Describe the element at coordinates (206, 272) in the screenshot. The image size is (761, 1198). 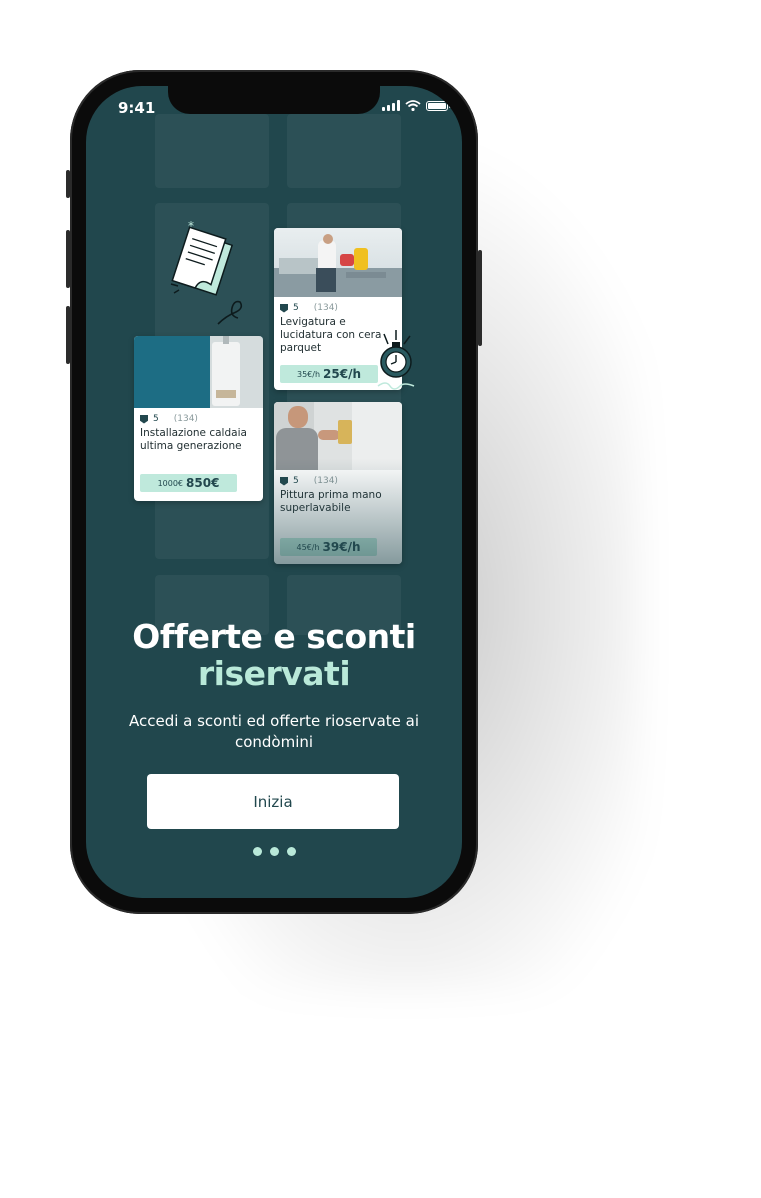
I see `document-doodle-icon: *` at that location.